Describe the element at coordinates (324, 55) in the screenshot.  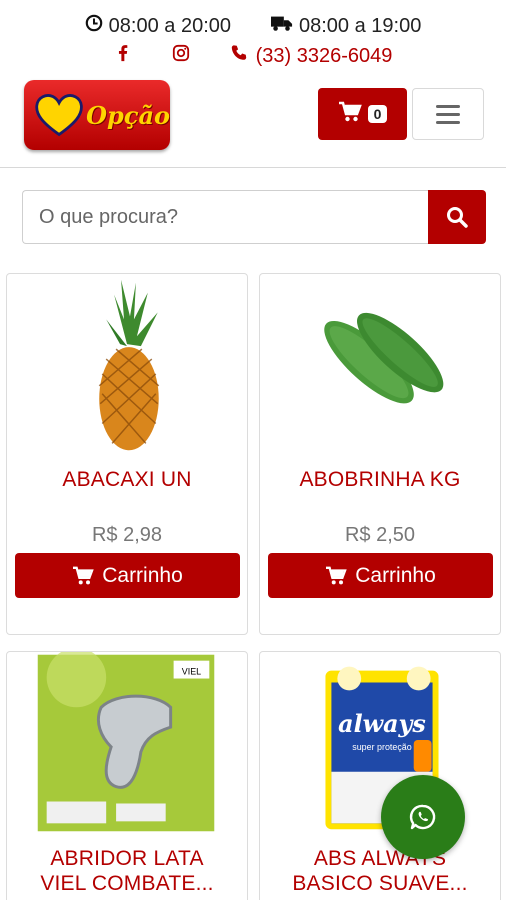
I see `phone-number: (33) 3326-6049` at that location.